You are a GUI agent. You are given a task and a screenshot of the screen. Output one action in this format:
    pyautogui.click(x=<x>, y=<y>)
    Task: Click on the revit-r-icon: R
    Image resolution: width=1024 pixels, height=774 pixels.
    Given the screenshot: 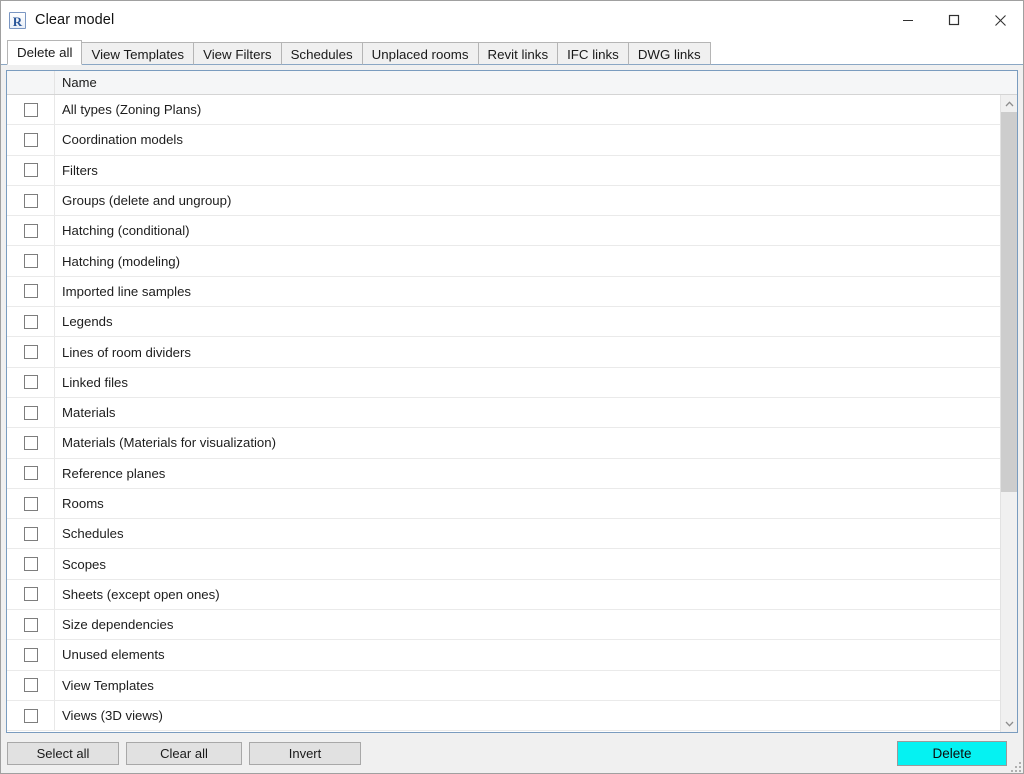 What is the action you would take?
    pyautogui.click(x=17, y=20)
    